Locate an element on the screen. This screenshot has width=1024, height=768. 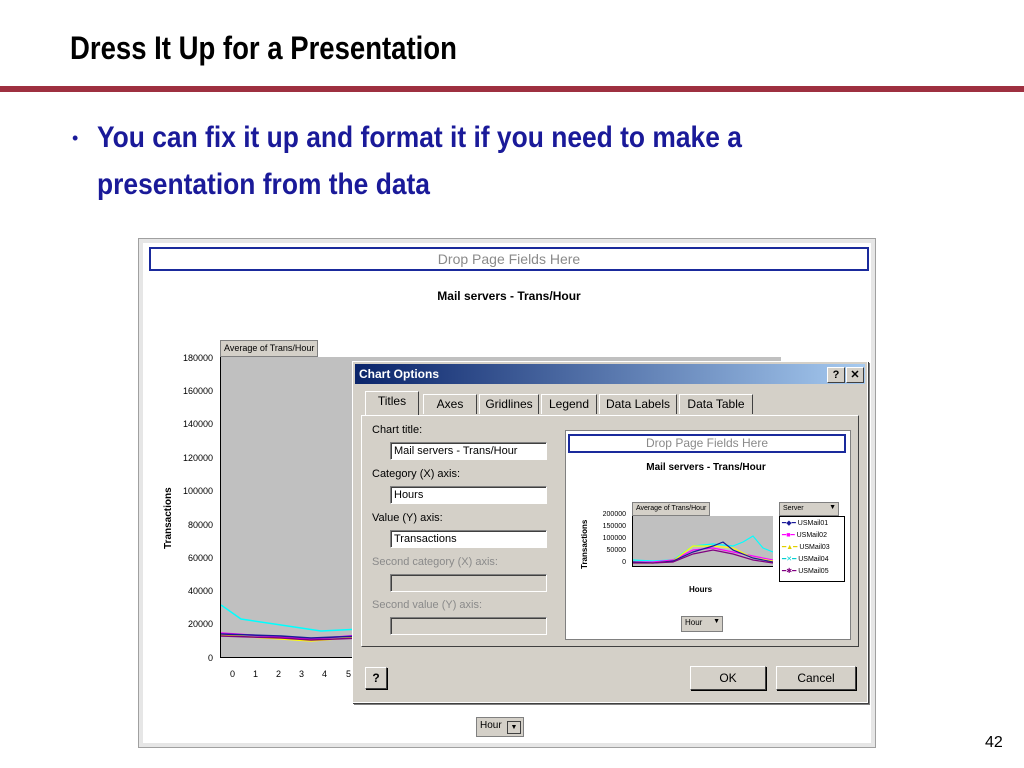
legend-label: USMail01 is located at coordinates (813, 523).